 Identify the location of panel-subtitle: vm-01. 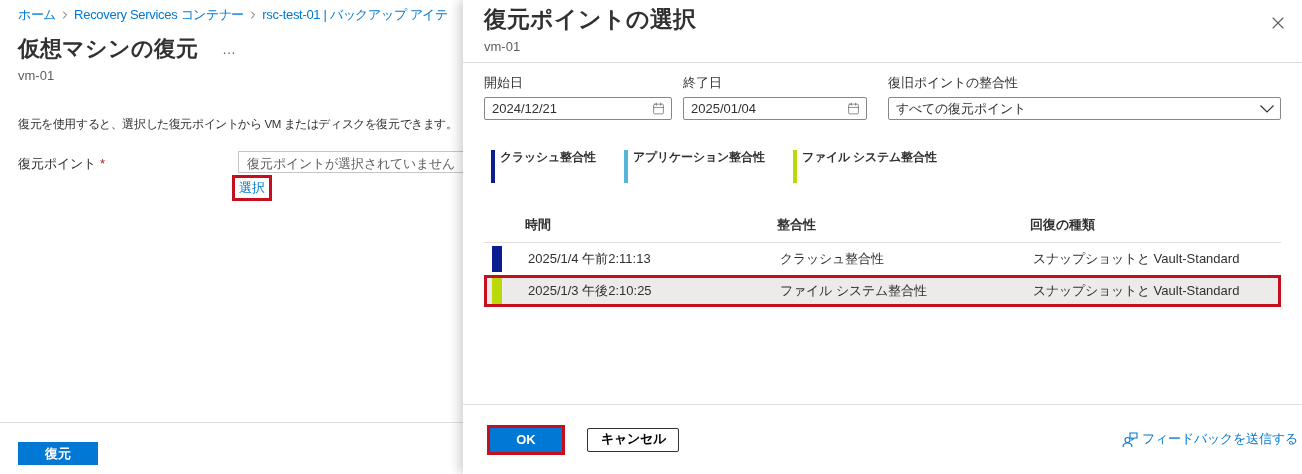
(503, 46).